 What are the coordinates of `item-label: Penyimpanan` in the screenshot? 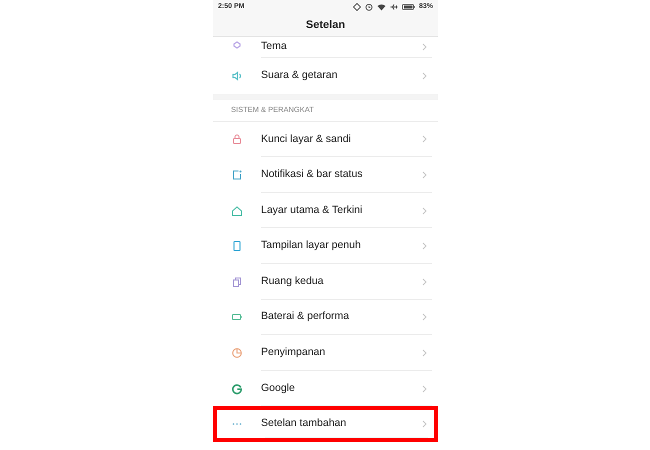 It's located at (293, 352).